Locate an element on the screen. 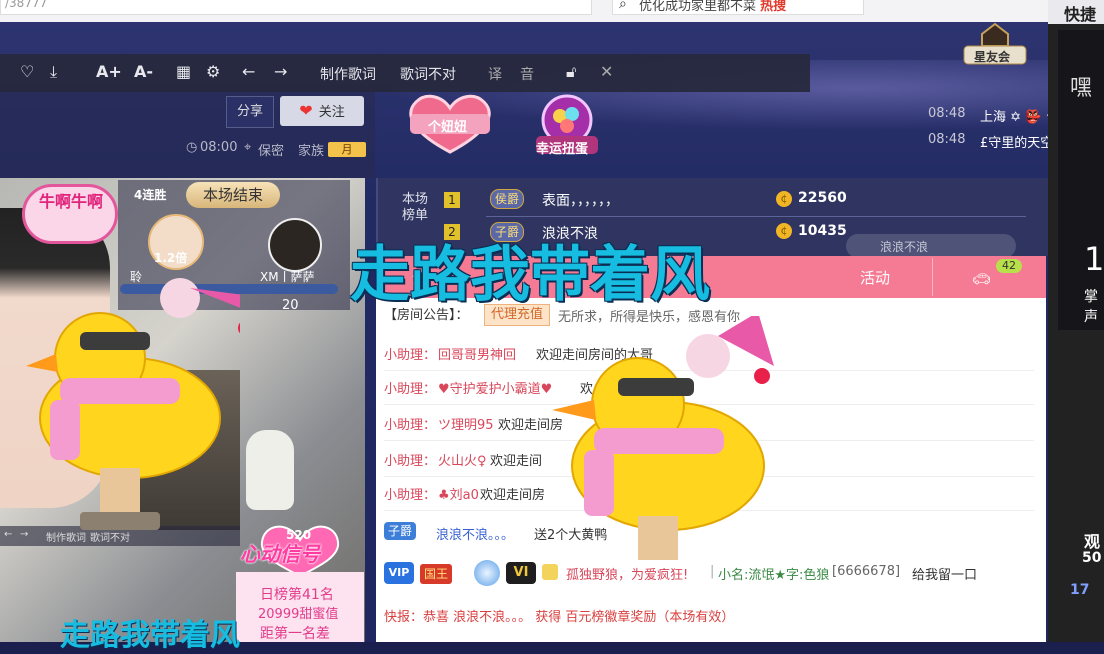 This screenshot has height=654, width=1104. viscount-badge: 子爵 is located at coordinates (400, 531).